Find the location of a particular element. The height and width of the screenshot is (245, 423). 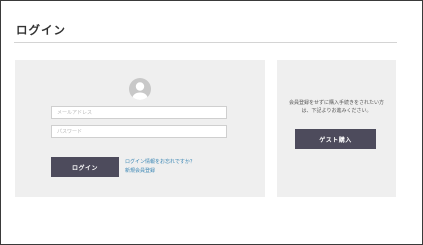

page-title: ログイン is located at coordinates (41, 30).